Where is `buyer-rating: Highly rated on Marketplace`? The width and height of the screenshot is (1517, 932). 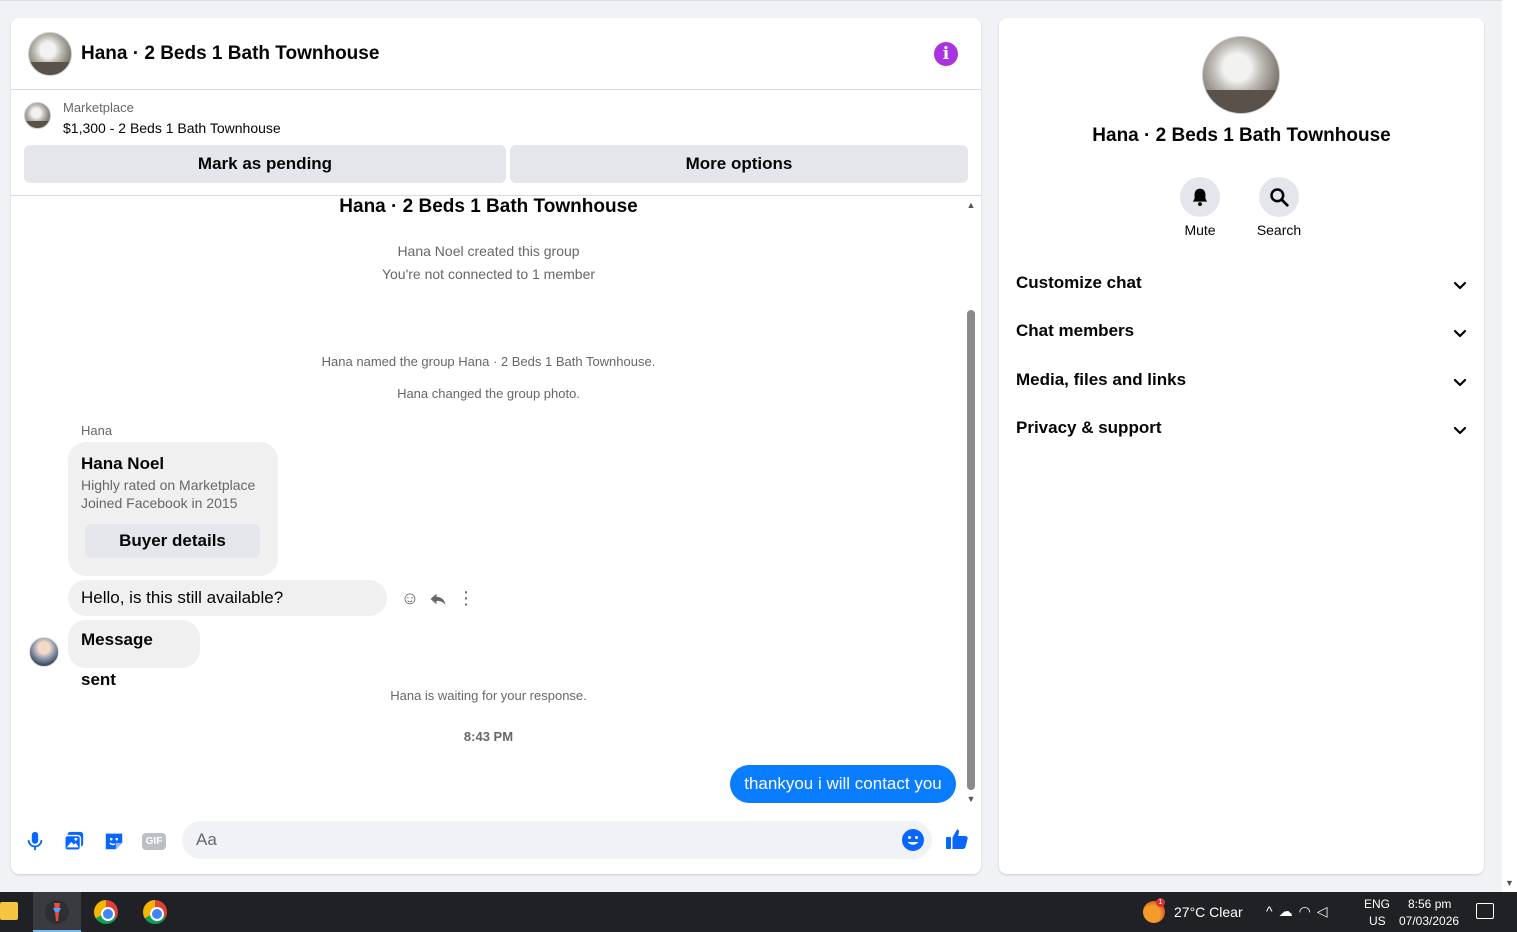 buyer-rating: Highly rated on Marketplace is located at coordinates (168, 485).